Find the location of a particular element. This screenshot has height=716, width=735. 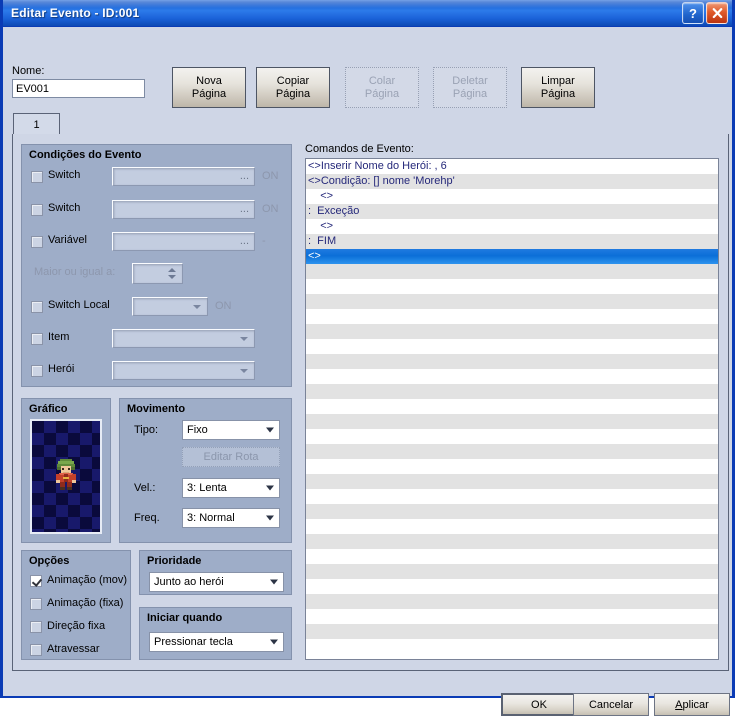

hero-combo is located at coordinates (183, 370).